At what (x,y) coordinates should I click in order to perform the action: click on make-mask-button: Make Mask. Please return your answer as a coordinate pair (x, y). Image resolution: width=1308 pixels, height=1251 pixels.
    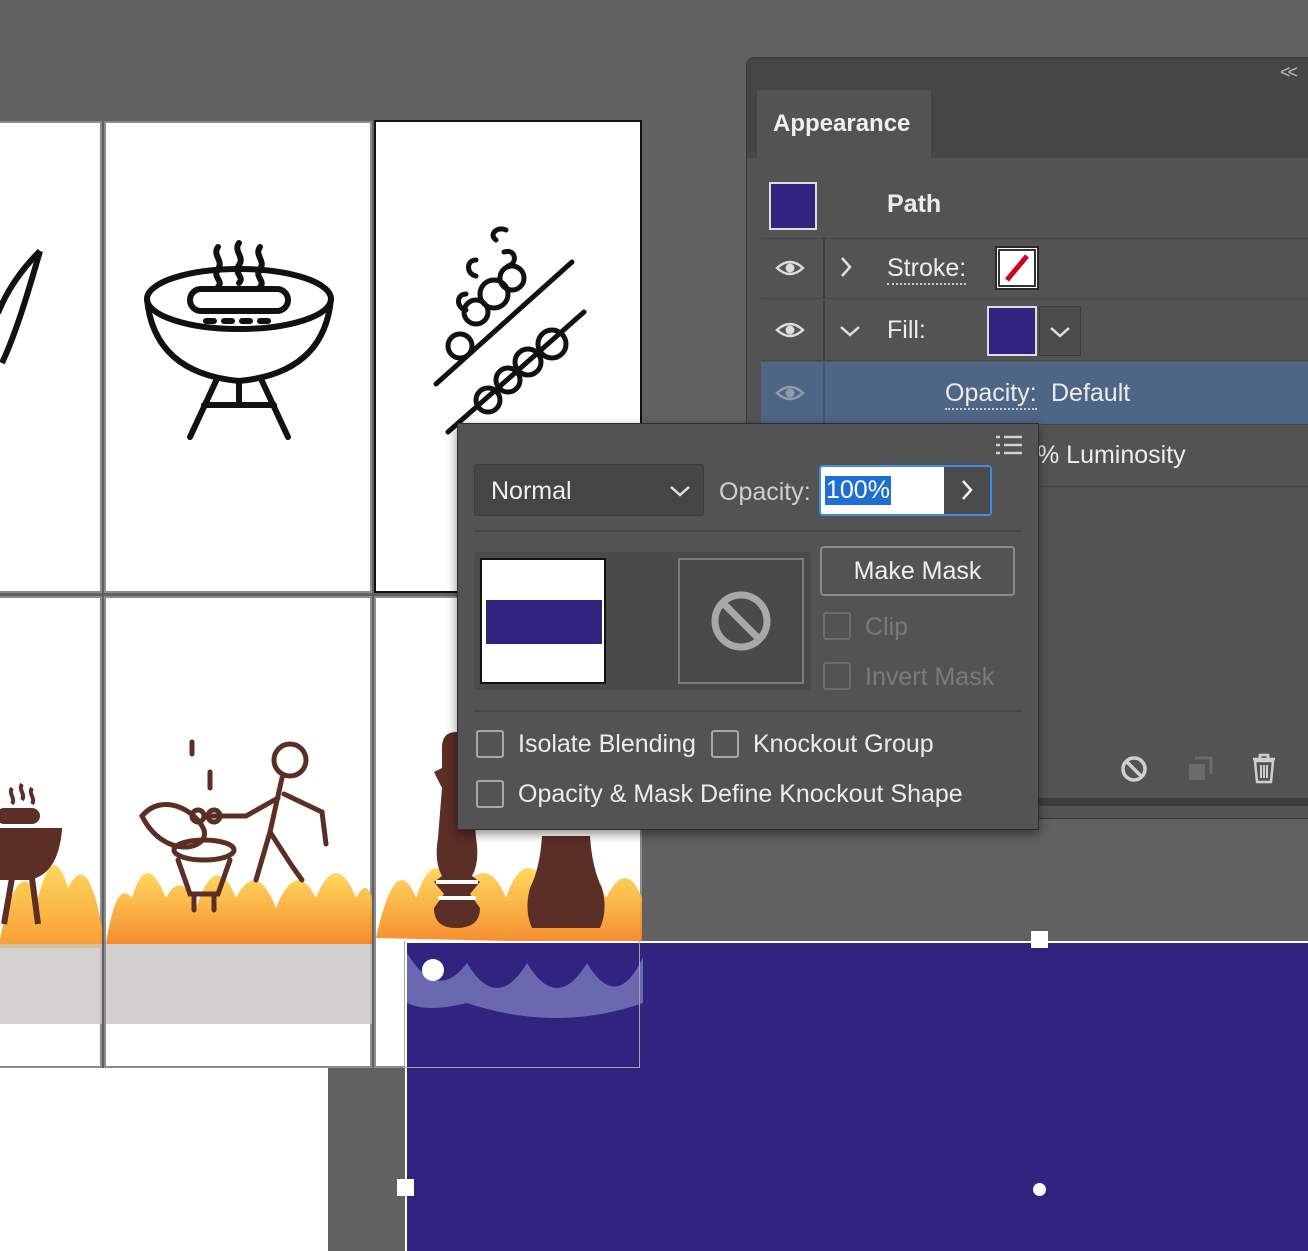
    Looking at the image, I should click on (917, 571).